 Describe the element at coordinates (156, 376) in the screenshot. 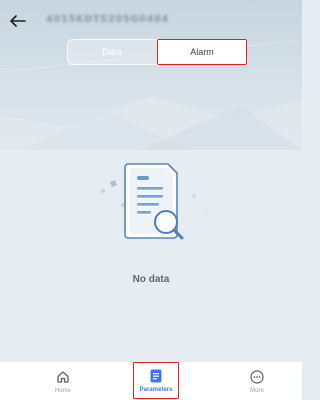

I see `document-list-icon` at that location.